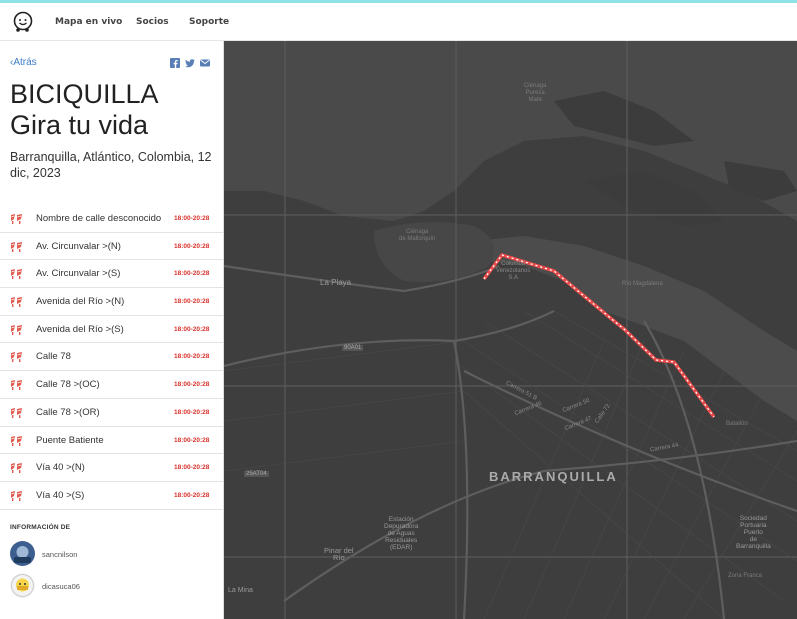  What do you see at coordinates (110, 586) in the screenshot?
I see `contributor-item: dicasuca06` at bounding box center [110, 586].